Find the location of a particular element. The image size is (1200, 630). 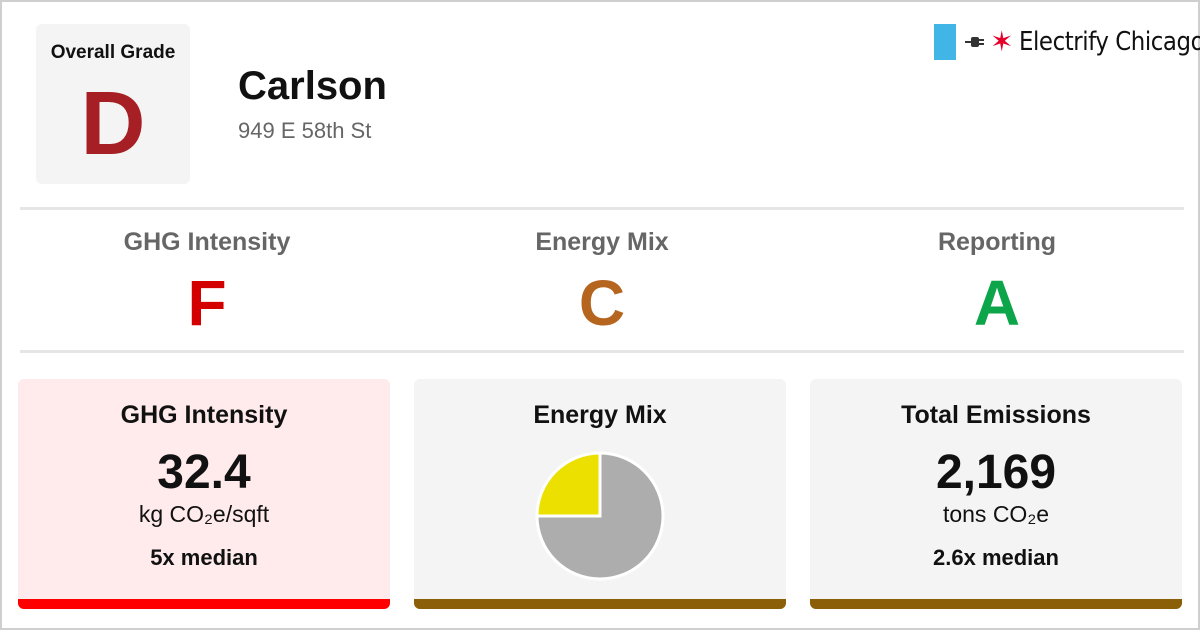

building-address: 949 E 58th St is located at coordinates (305, 130).